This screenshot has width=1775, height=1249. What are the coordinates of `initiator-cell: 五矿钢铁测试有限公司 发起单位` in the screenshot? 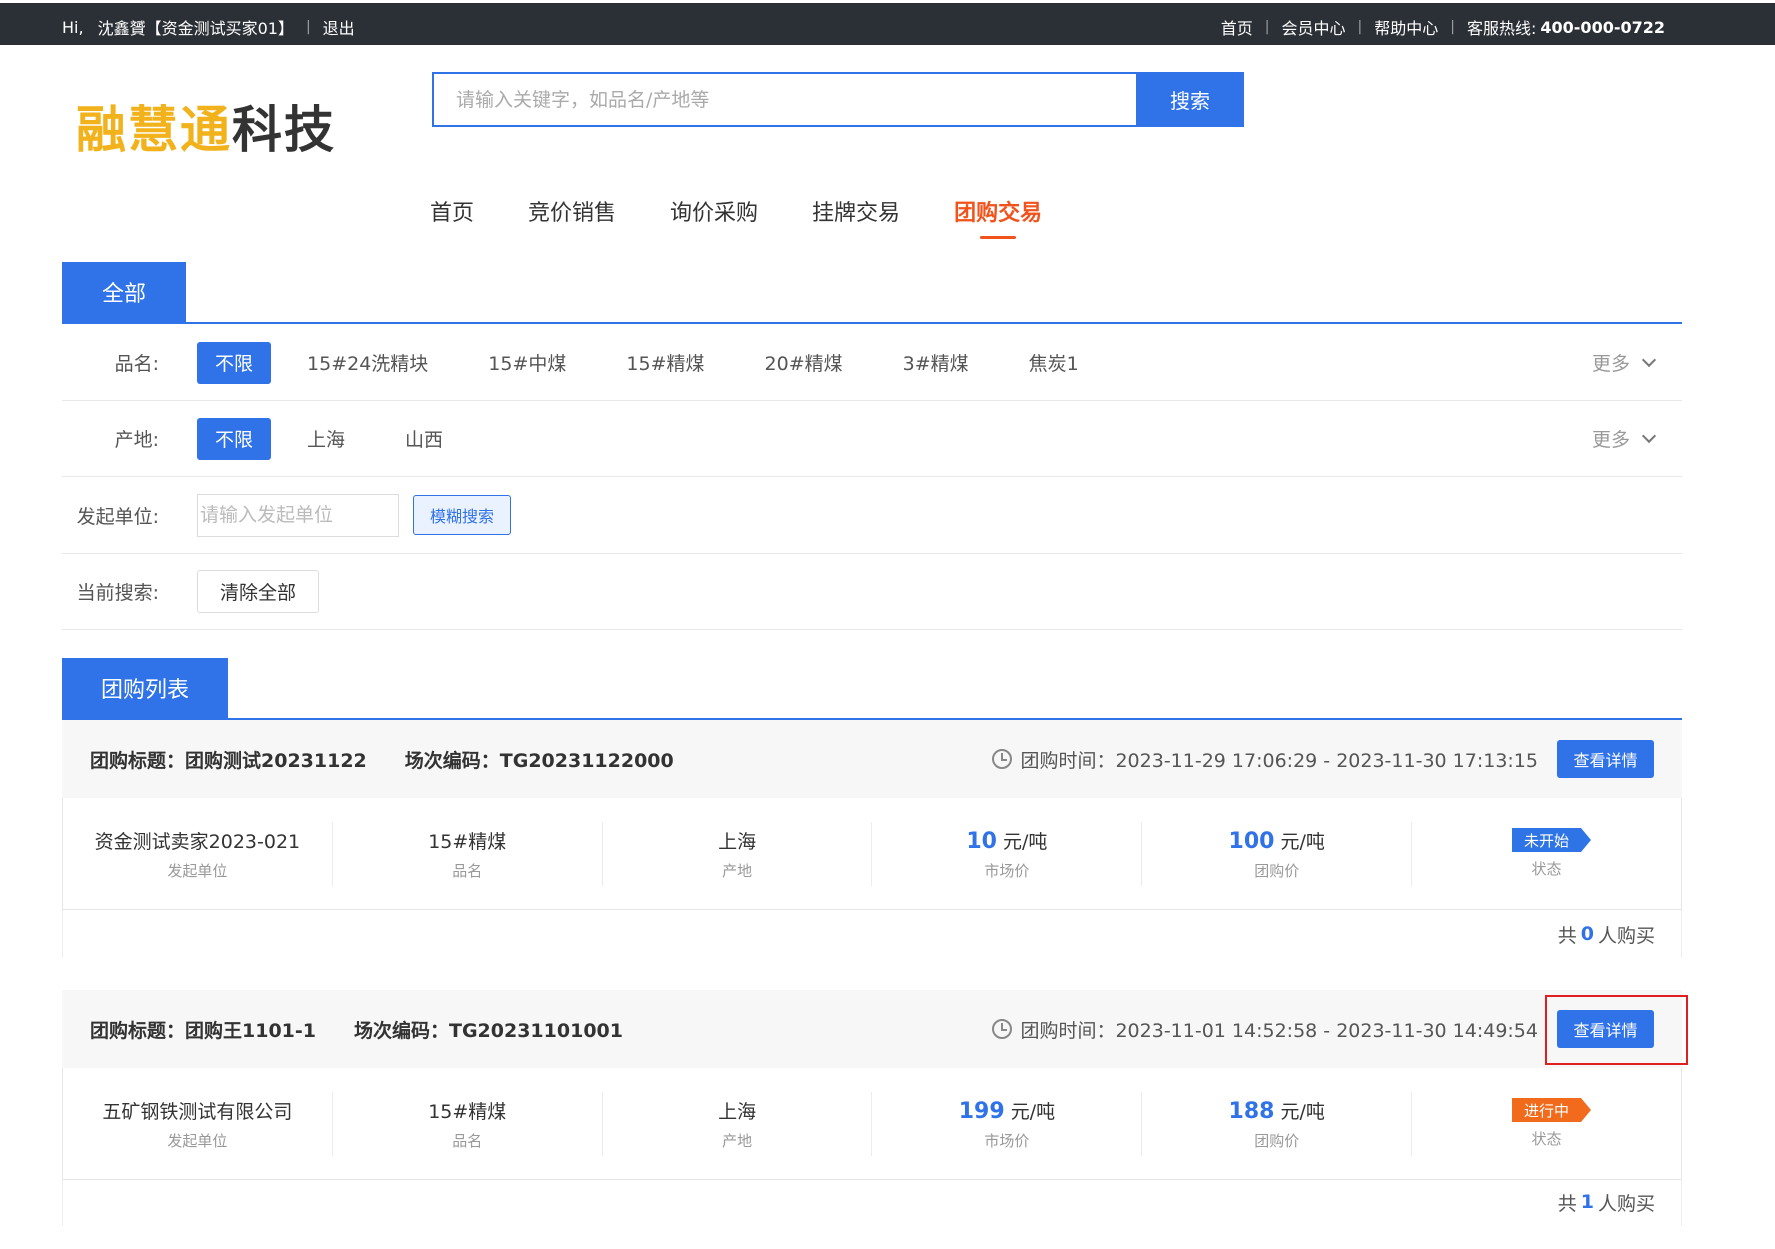 It's located at (198, 1123).